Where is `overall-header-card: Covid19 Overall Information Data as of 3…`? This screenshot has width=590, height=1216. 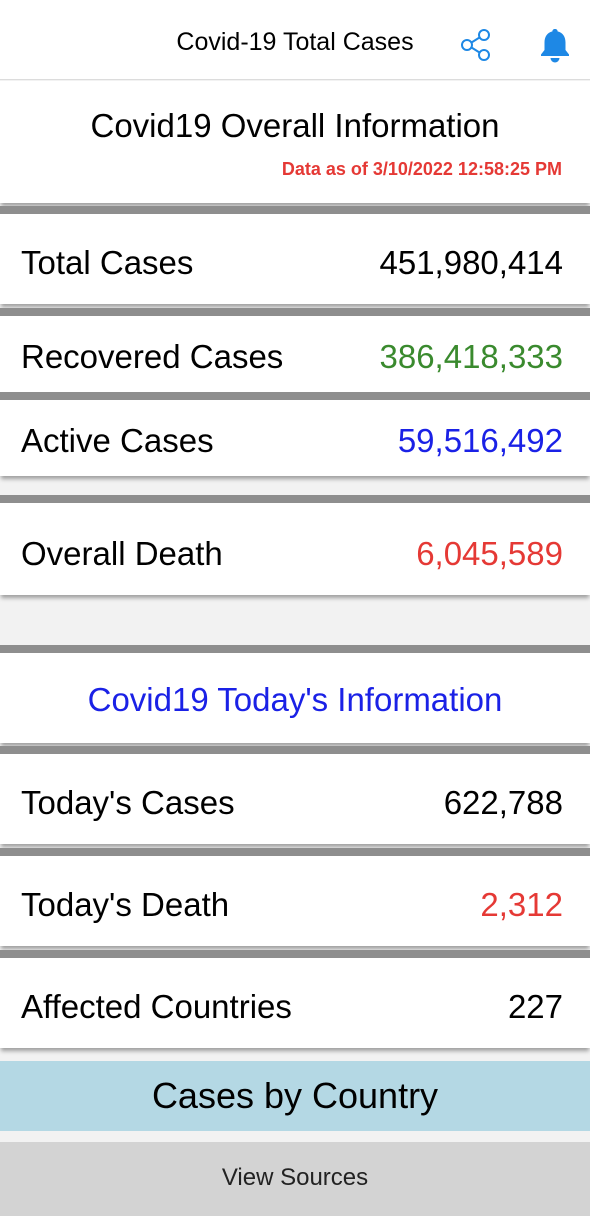 overall-header-card: Covid19 Overall Information Data as of 3… is located at coordinates (295, 142).